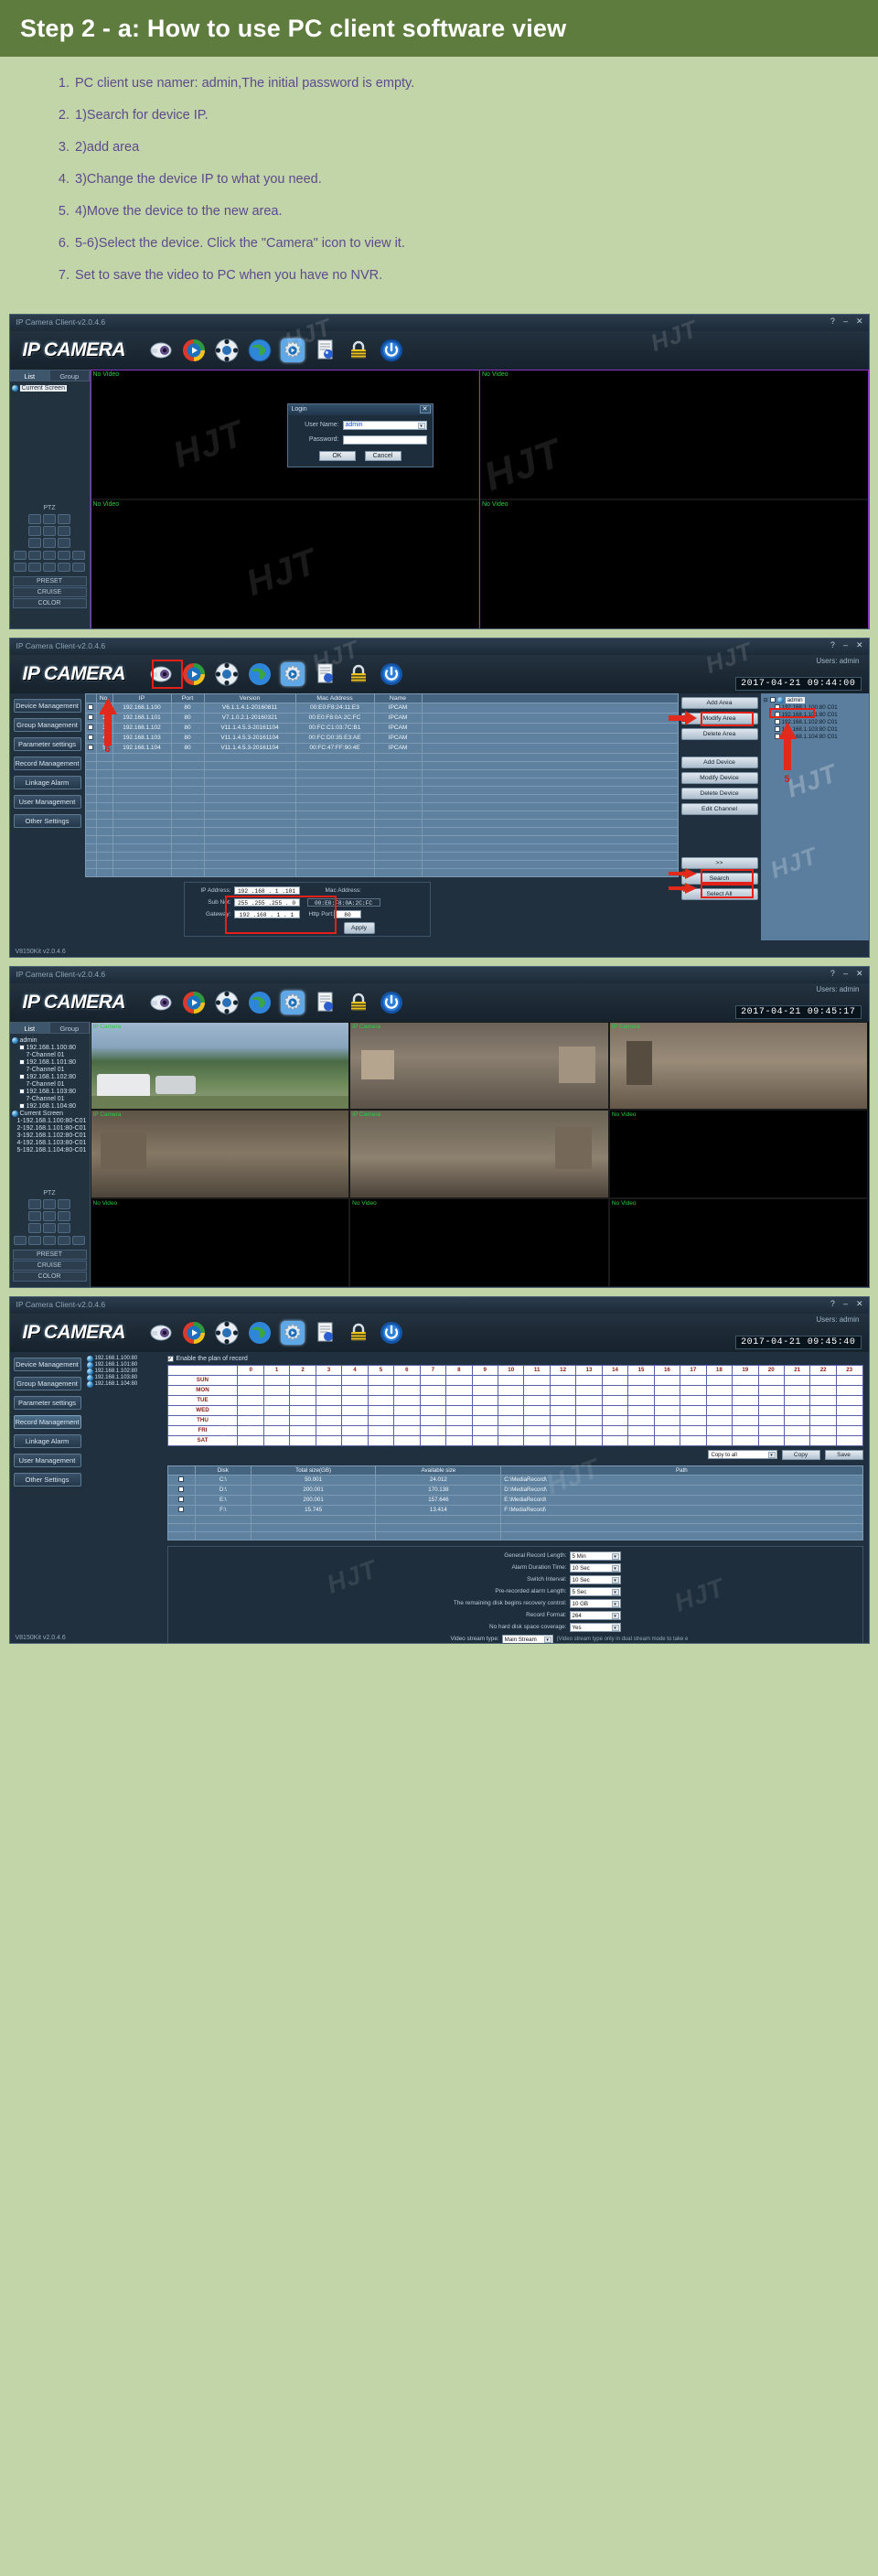  Describe the element at coordinates (384, 425) in the screenshot. I see `username-input: admin ▾` at that location.